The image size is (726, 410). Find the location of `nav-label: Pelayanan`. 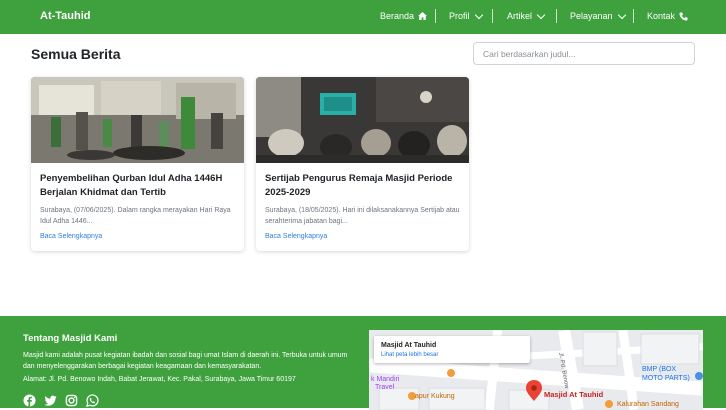

nav-label: Pelayanan is located at coordinates (591, 16).